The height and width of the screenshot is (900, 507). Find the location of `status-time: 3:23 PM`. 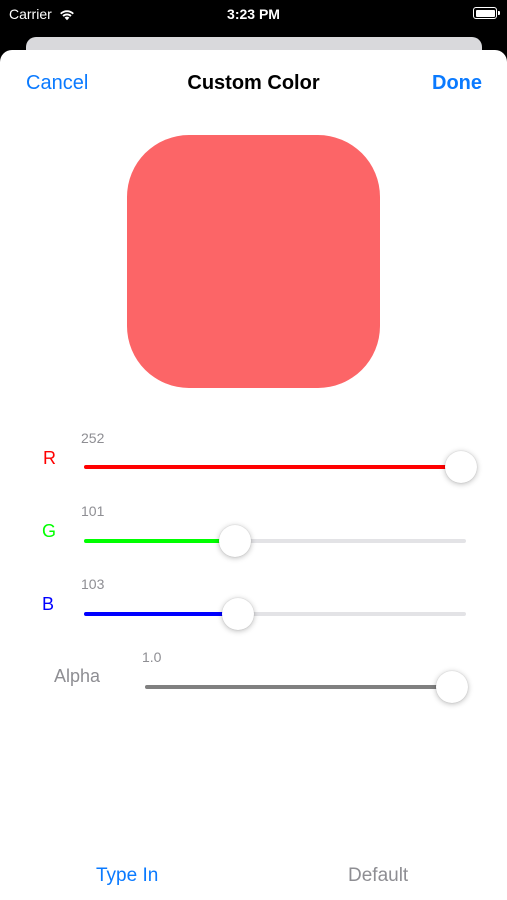

status-time: 3:23 PM is located at coordinates (253, 14).